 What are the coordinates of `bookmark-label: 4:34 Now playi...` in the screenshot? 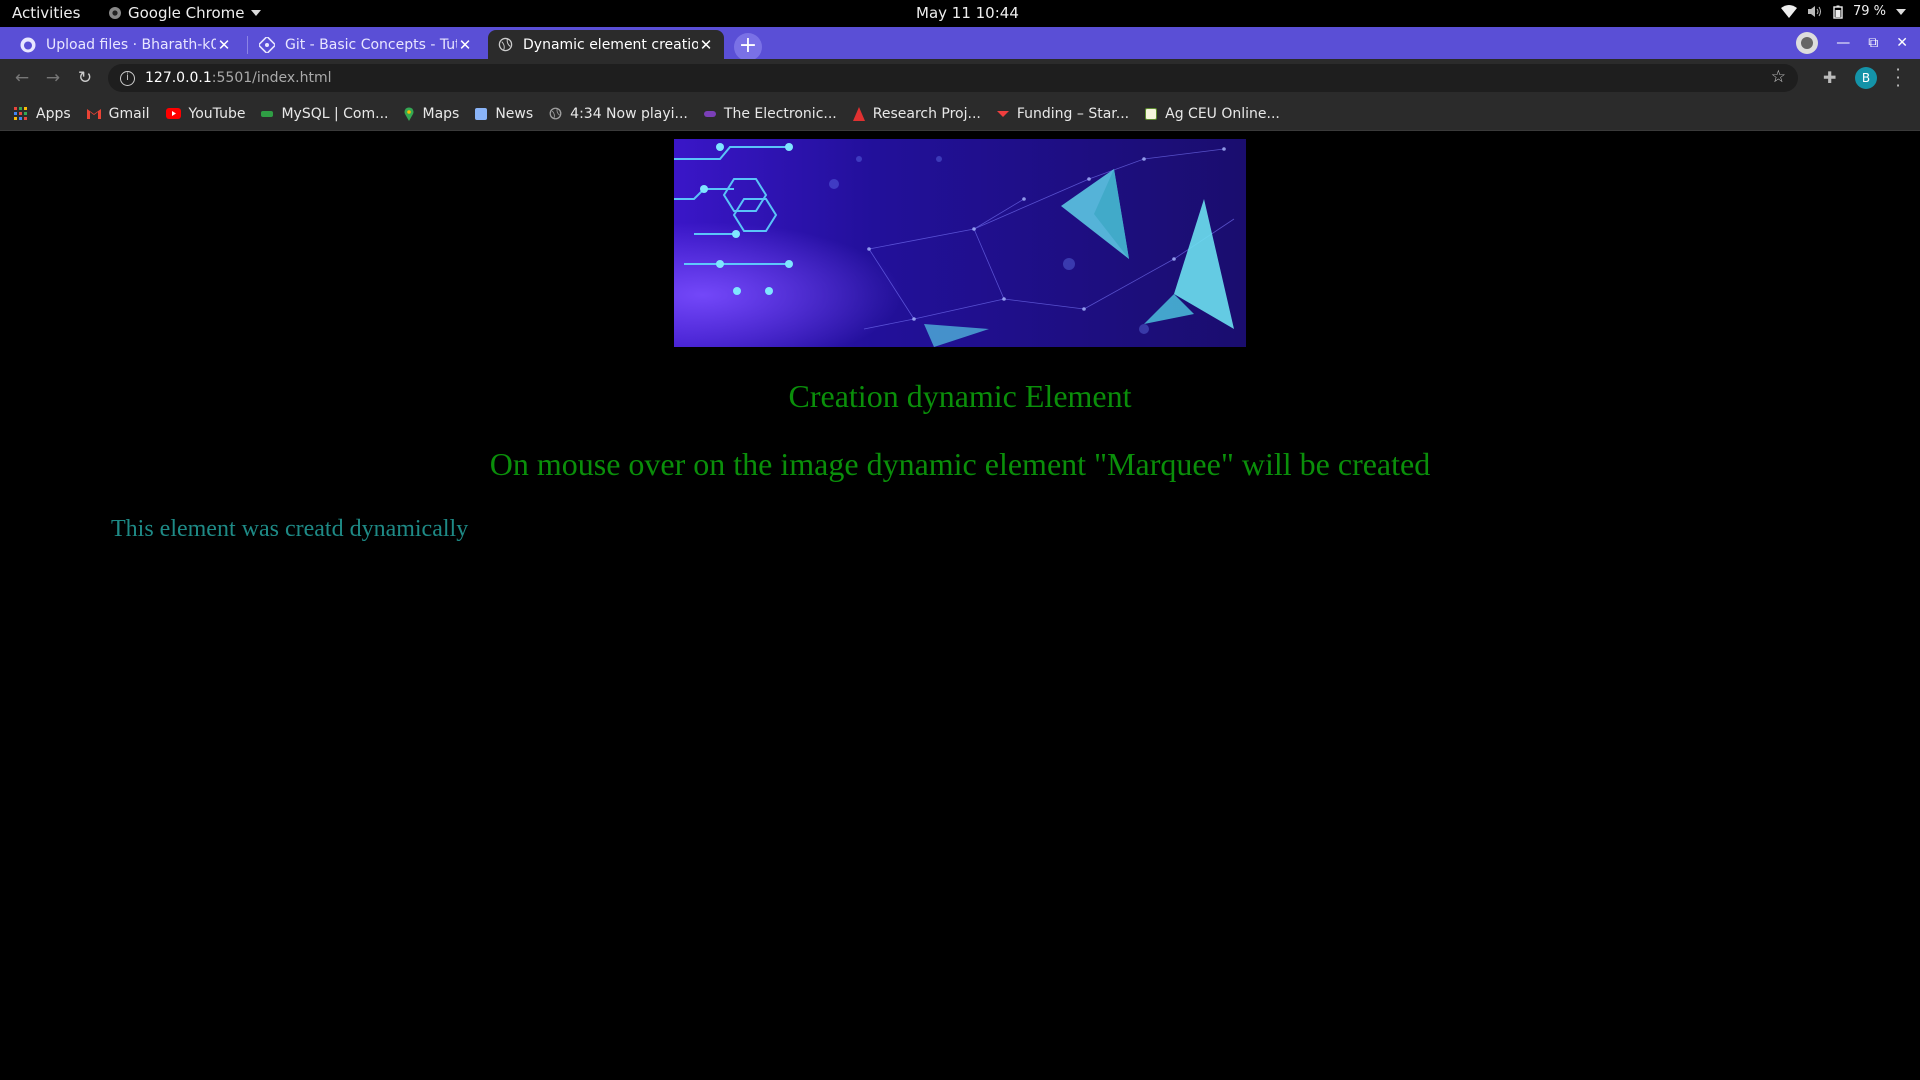 It's located at (629, 113).